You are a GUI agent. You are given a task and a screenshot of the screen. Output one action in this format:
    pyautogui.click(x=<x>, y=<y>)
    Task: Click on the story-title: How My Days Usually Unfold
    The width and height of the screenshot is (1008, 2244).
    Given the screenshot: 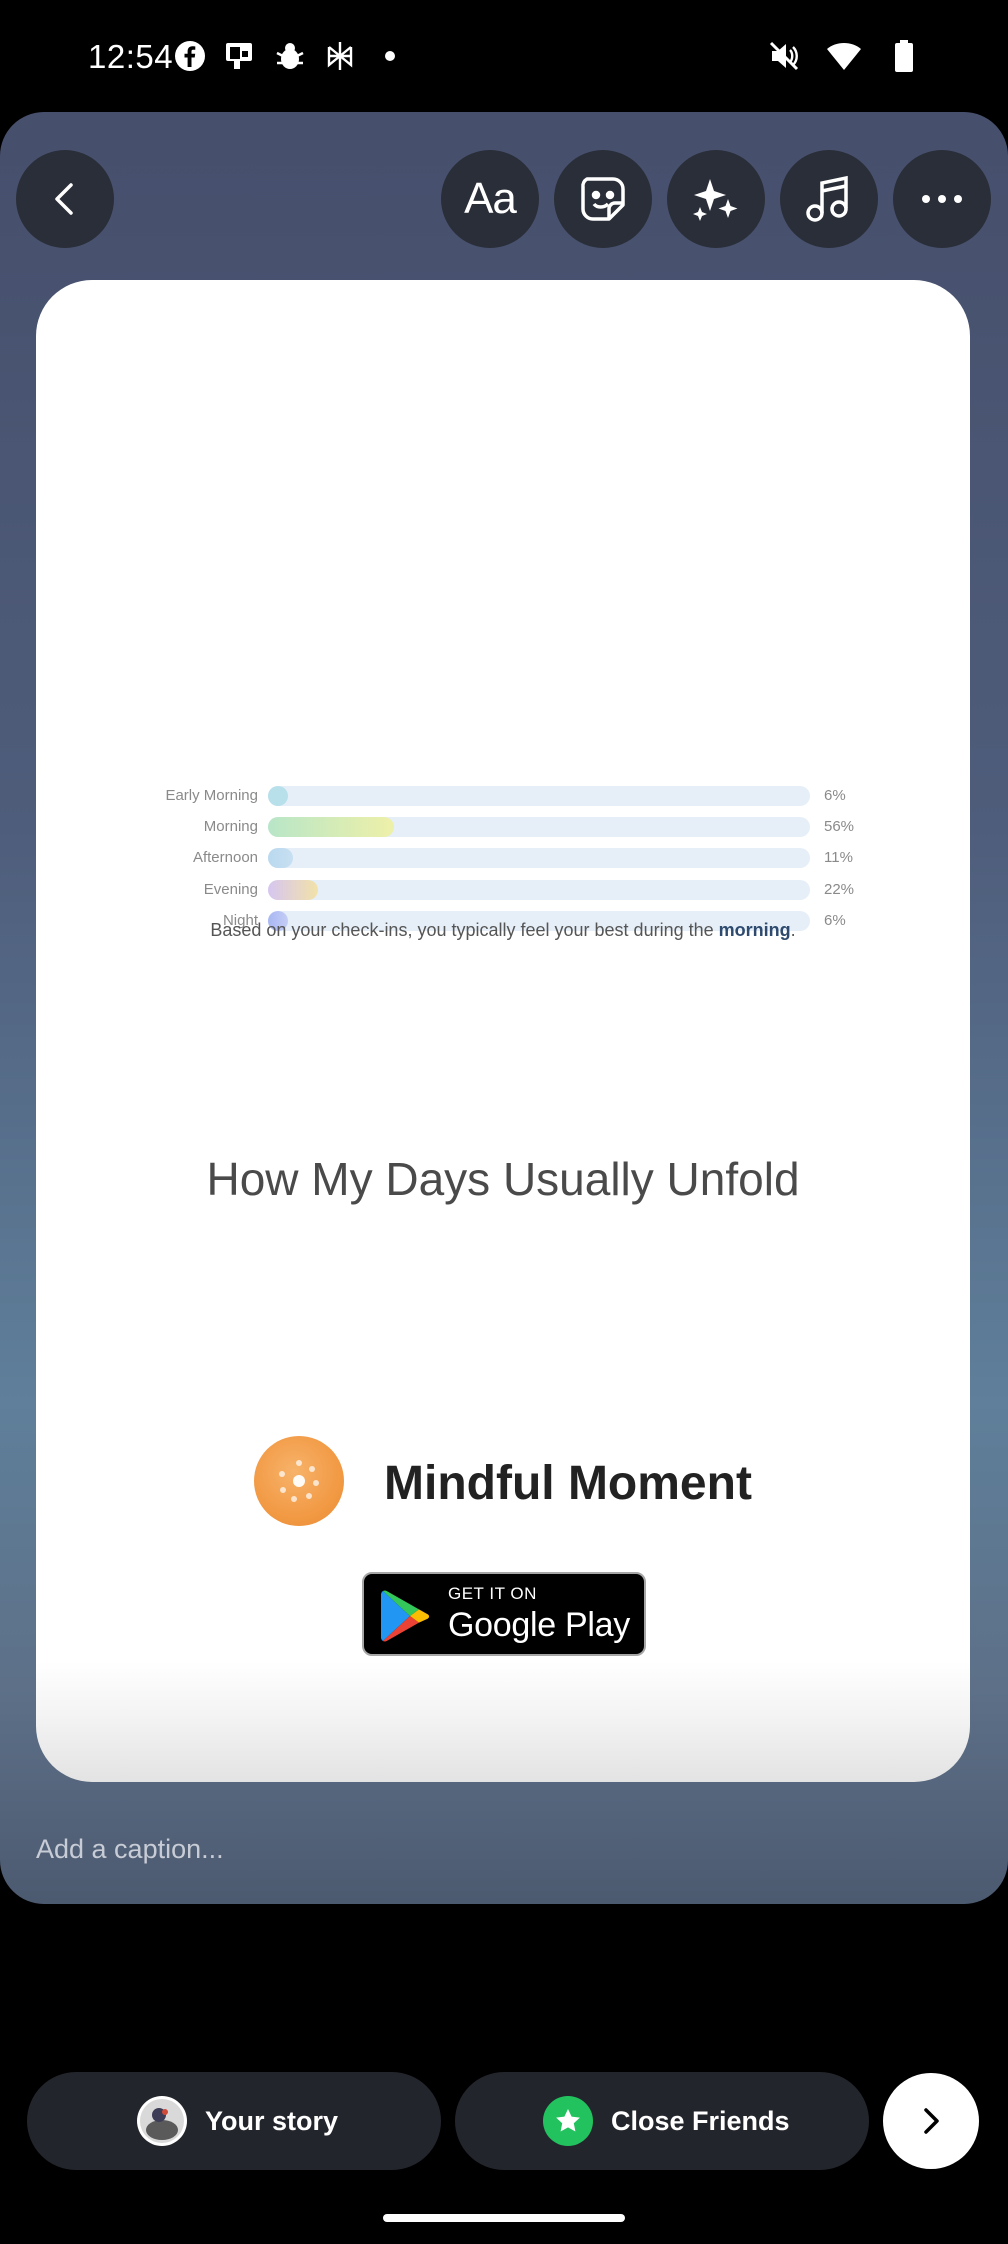 What is the action you would take?
    pyautogui.click(x=503, y=1179)
    